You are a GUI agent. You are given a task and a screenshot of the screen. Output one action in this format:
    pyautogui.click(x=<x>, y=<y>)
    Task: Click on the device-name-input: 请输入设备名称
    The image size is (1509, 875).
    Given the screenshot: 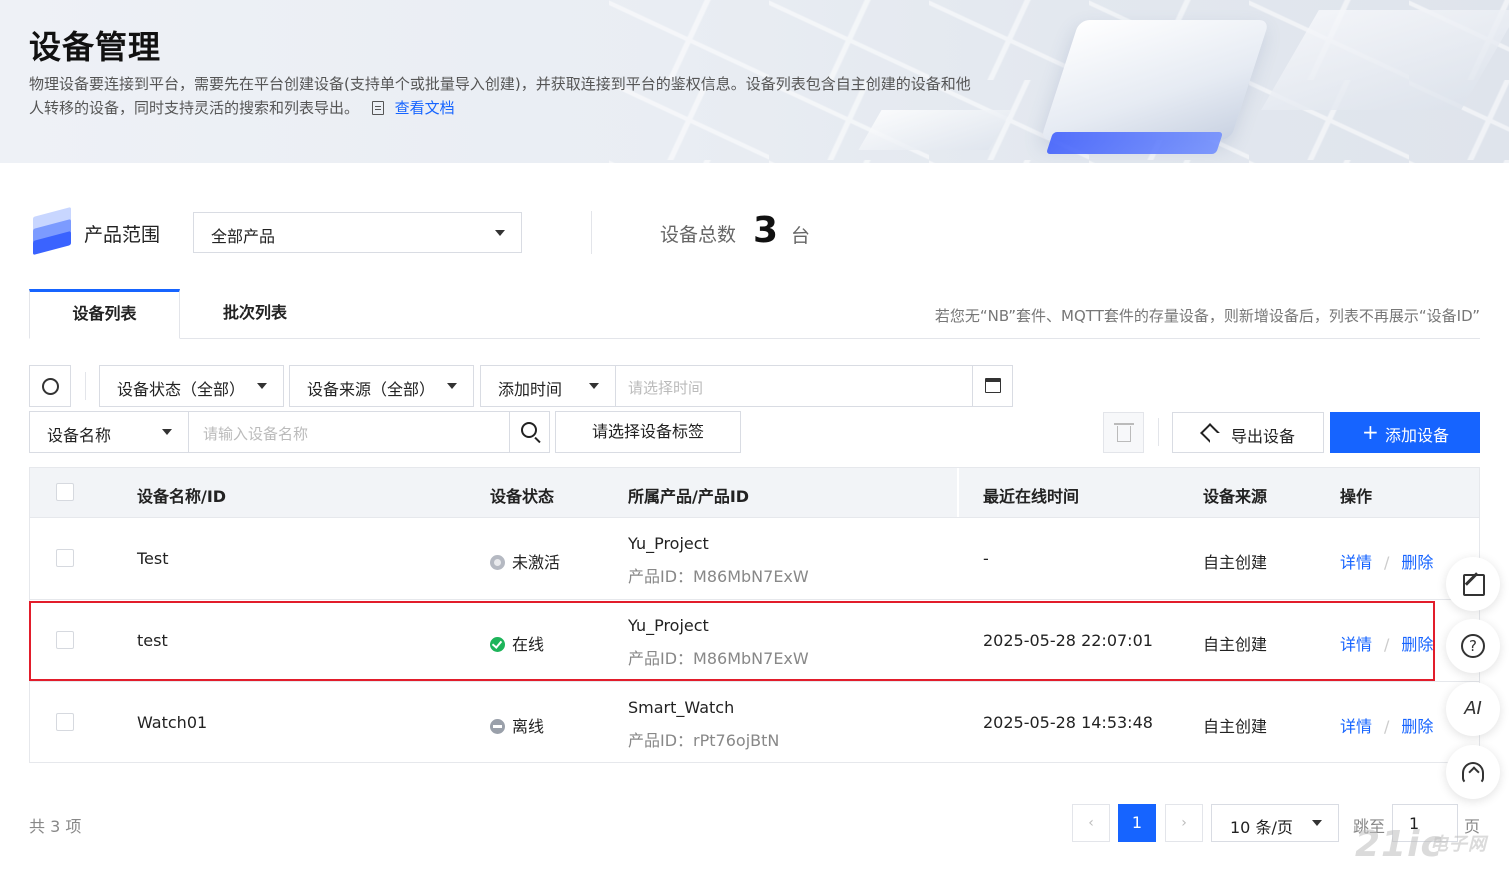 What is the action you would take?
    pyautogui.click(x=349, y=432)
    